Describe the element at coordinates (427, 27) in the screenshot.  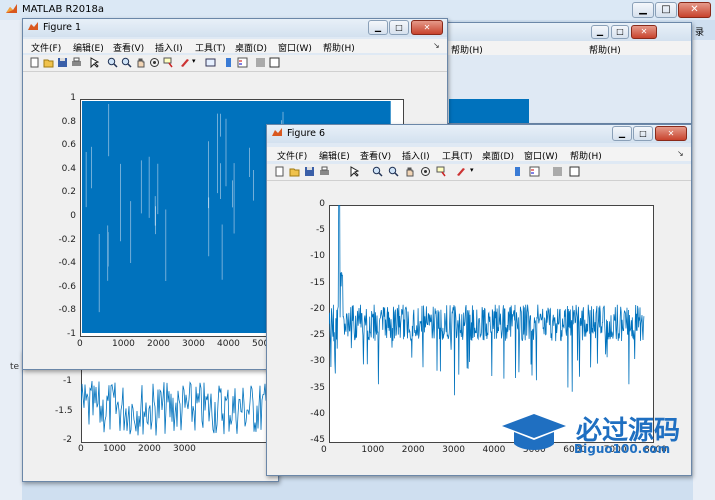
I see `figure-1-close-button: ✕` at that location.